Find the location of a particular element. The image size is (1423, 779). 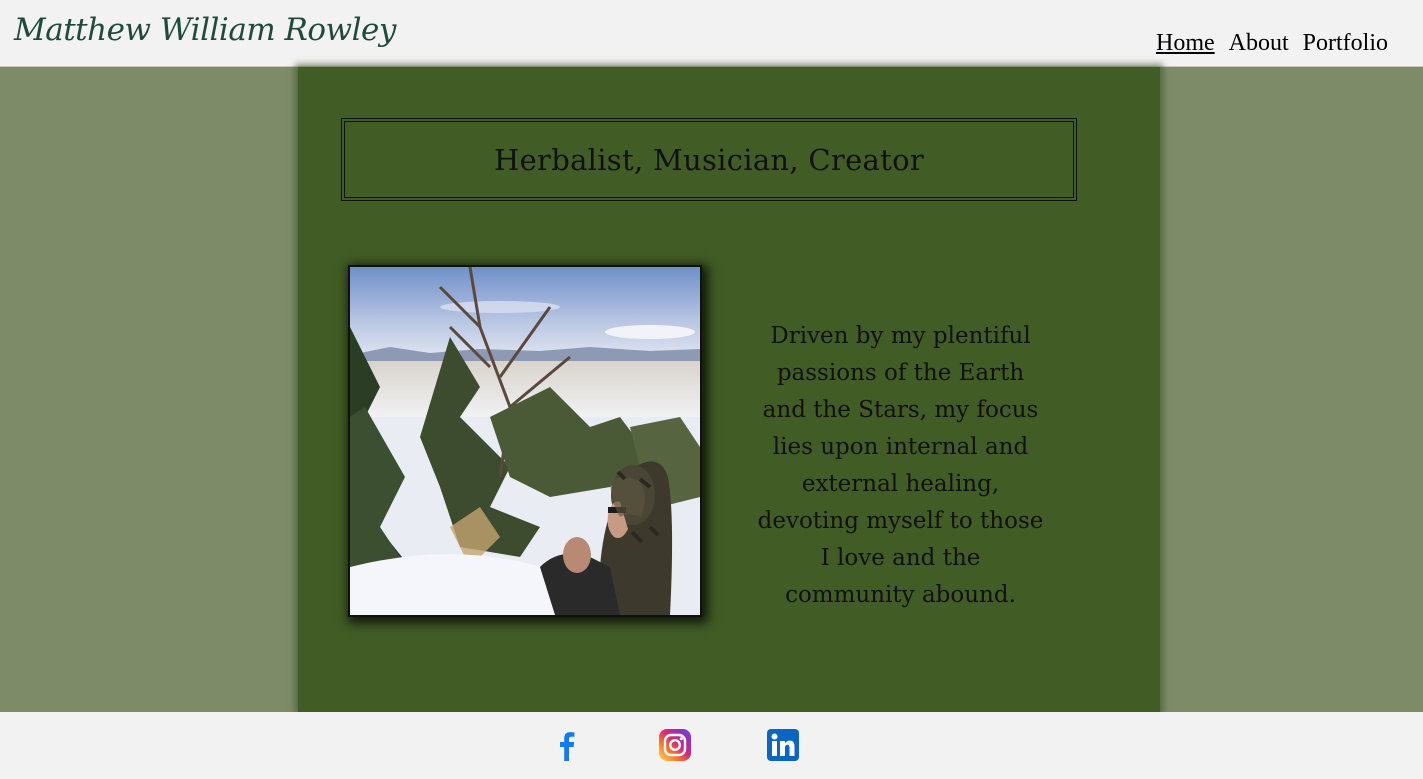

site-title: Matthew William Rowley is located at coordinates (205, 30).